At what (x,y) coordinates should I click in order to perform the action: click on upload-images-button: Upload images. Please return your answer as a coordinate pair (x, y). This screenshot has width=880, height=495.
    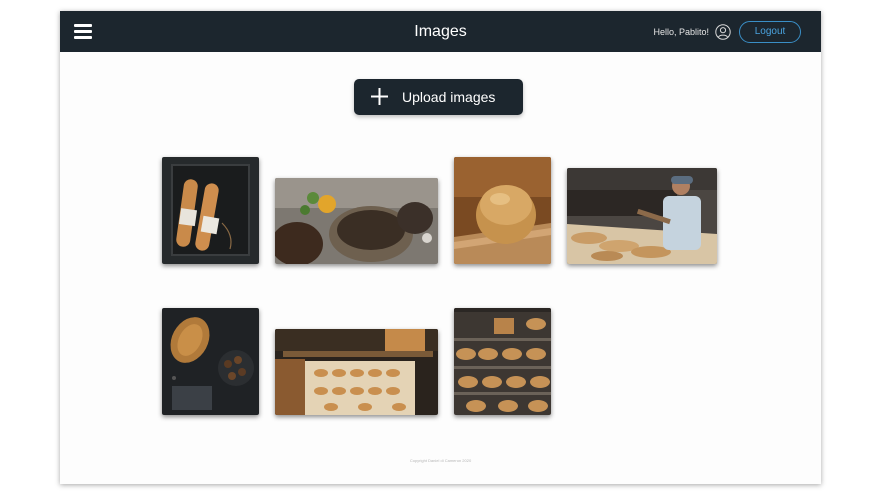
    Looking at the image, I should click on (438, 97).